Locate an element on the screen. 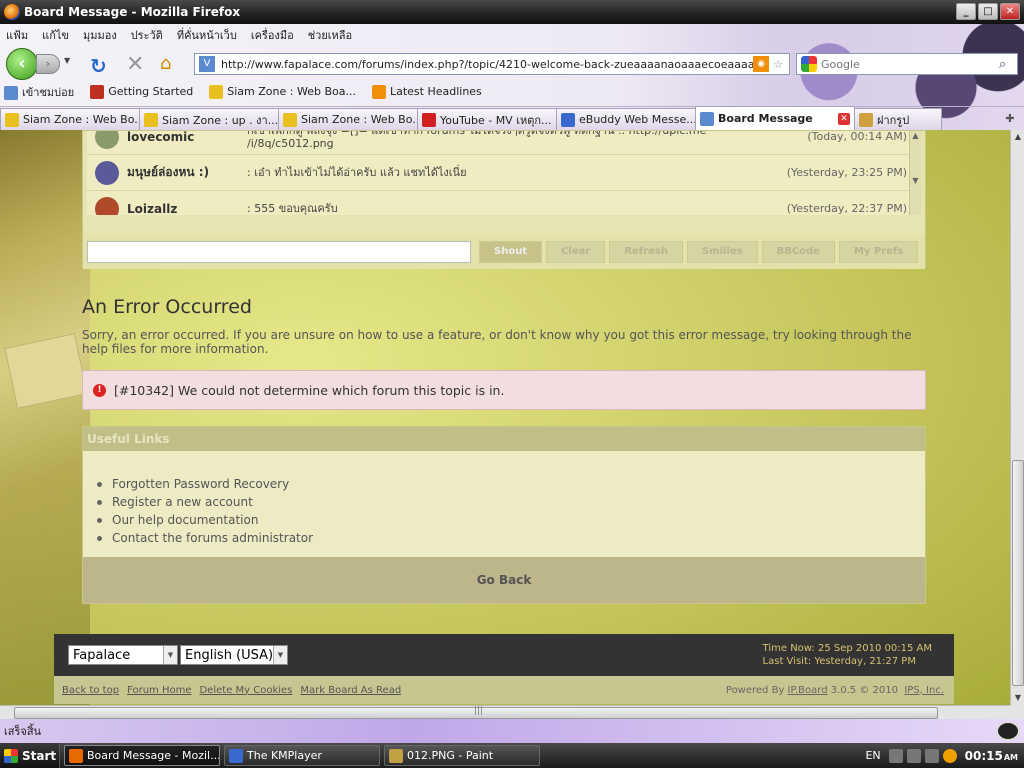  tray-icons is located at coordinates (922, 755).